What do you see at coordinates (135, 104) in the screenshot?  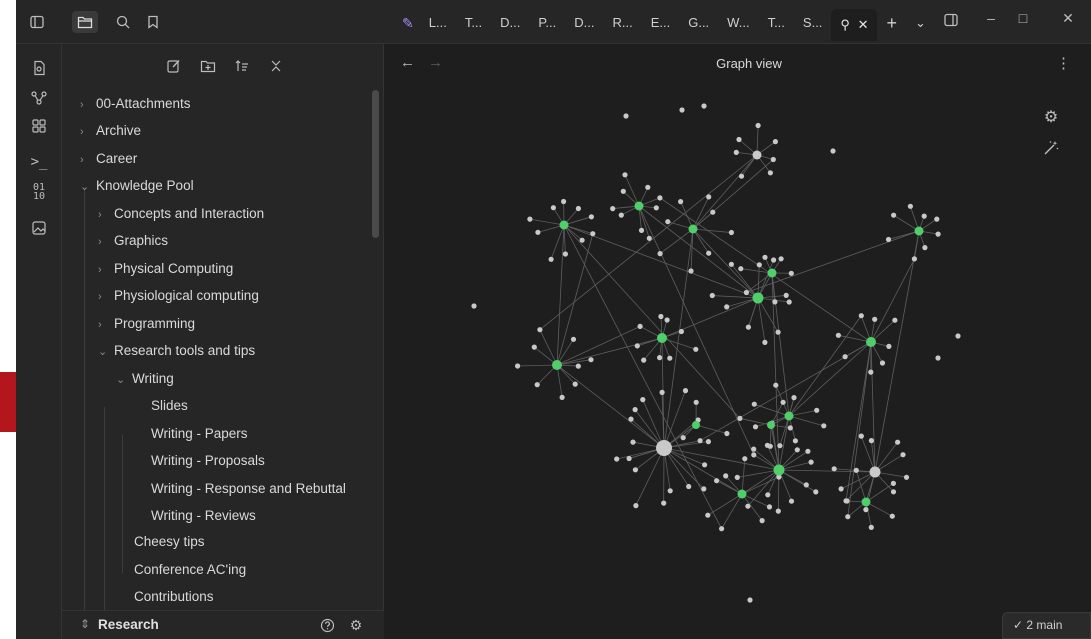 I see `folder-00-attachments: › 00-Attachments` at bounding box center [135, 104].